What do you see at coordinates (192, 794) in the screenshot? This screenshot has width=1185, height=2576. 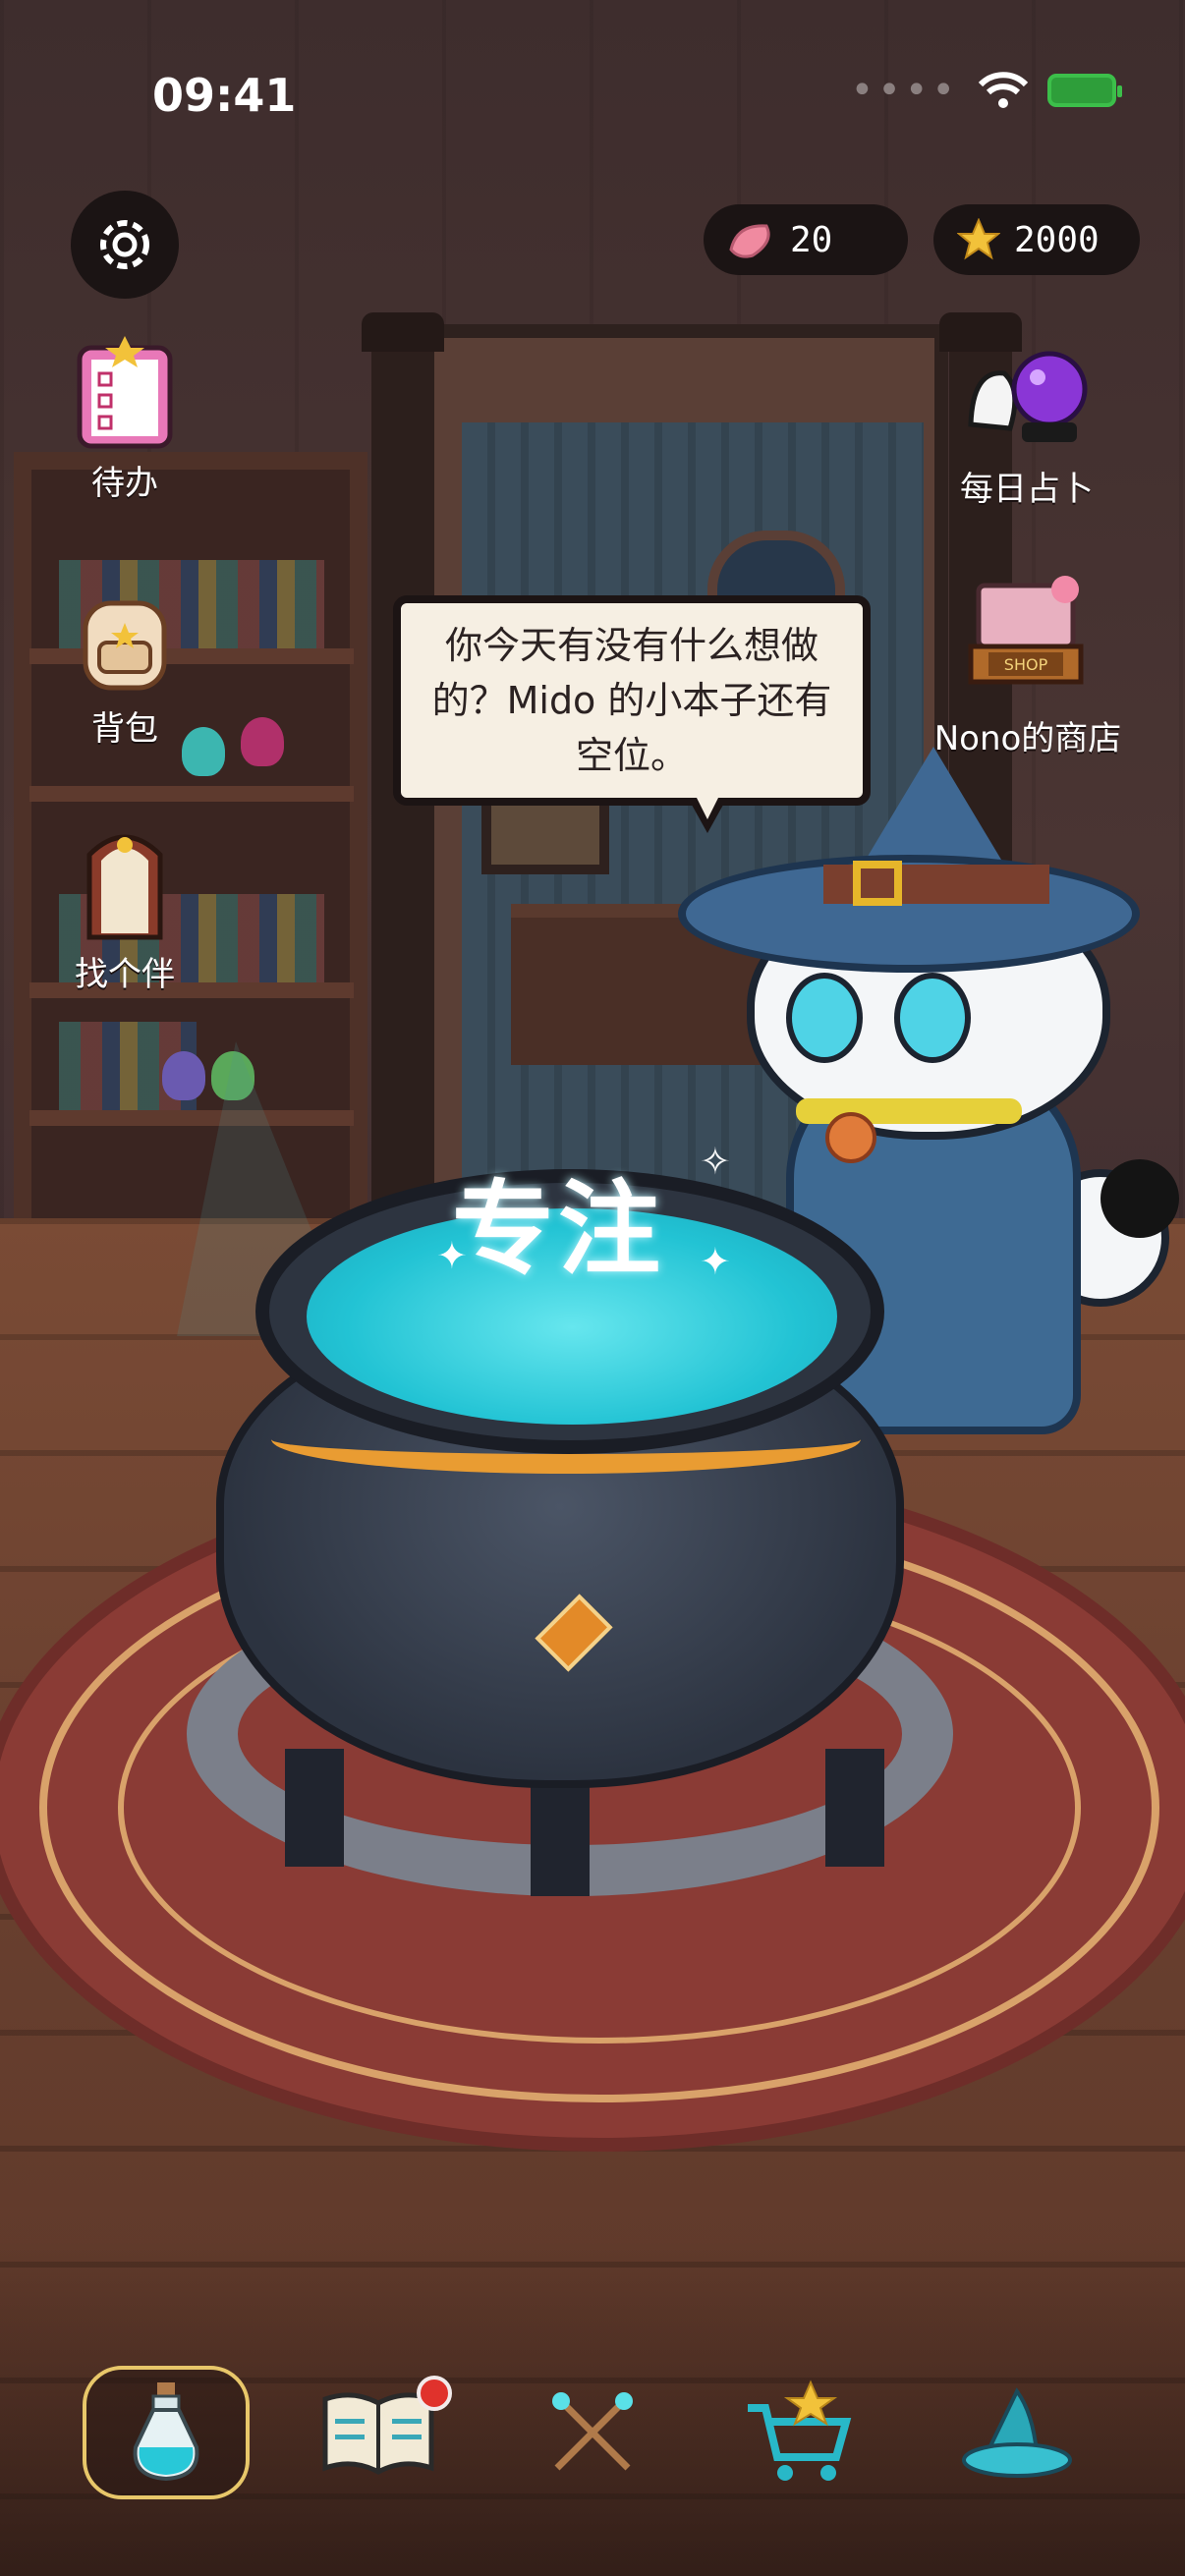 I see `shelf-board` at bounding box center [192, 794].